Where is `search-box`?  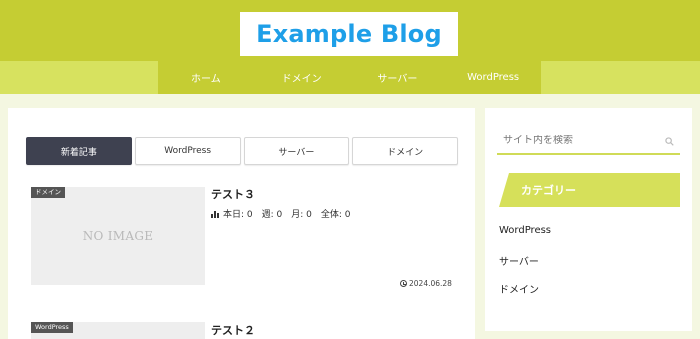
search-box is located at coordinates (588, 141).